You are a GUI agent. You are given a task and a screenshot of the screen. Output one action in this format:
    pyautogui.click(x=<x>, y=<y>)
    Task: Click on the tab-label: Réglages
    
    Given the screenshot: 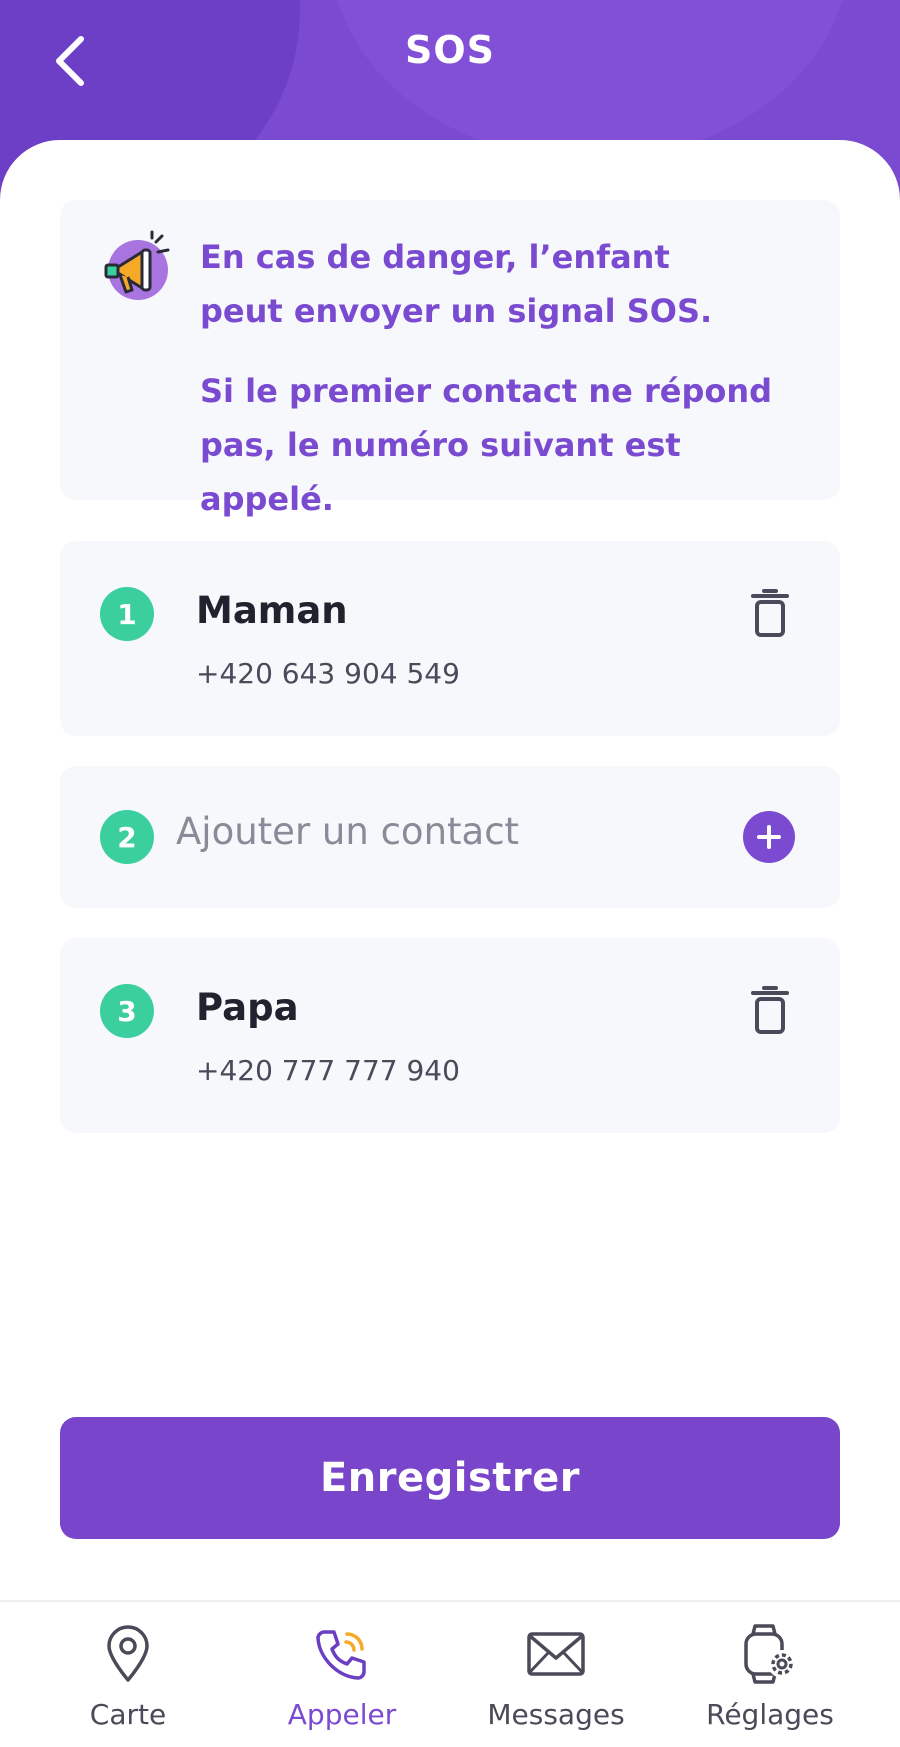 What is the action you would take?
    pyautogui.click(x=770, y=1714)
    